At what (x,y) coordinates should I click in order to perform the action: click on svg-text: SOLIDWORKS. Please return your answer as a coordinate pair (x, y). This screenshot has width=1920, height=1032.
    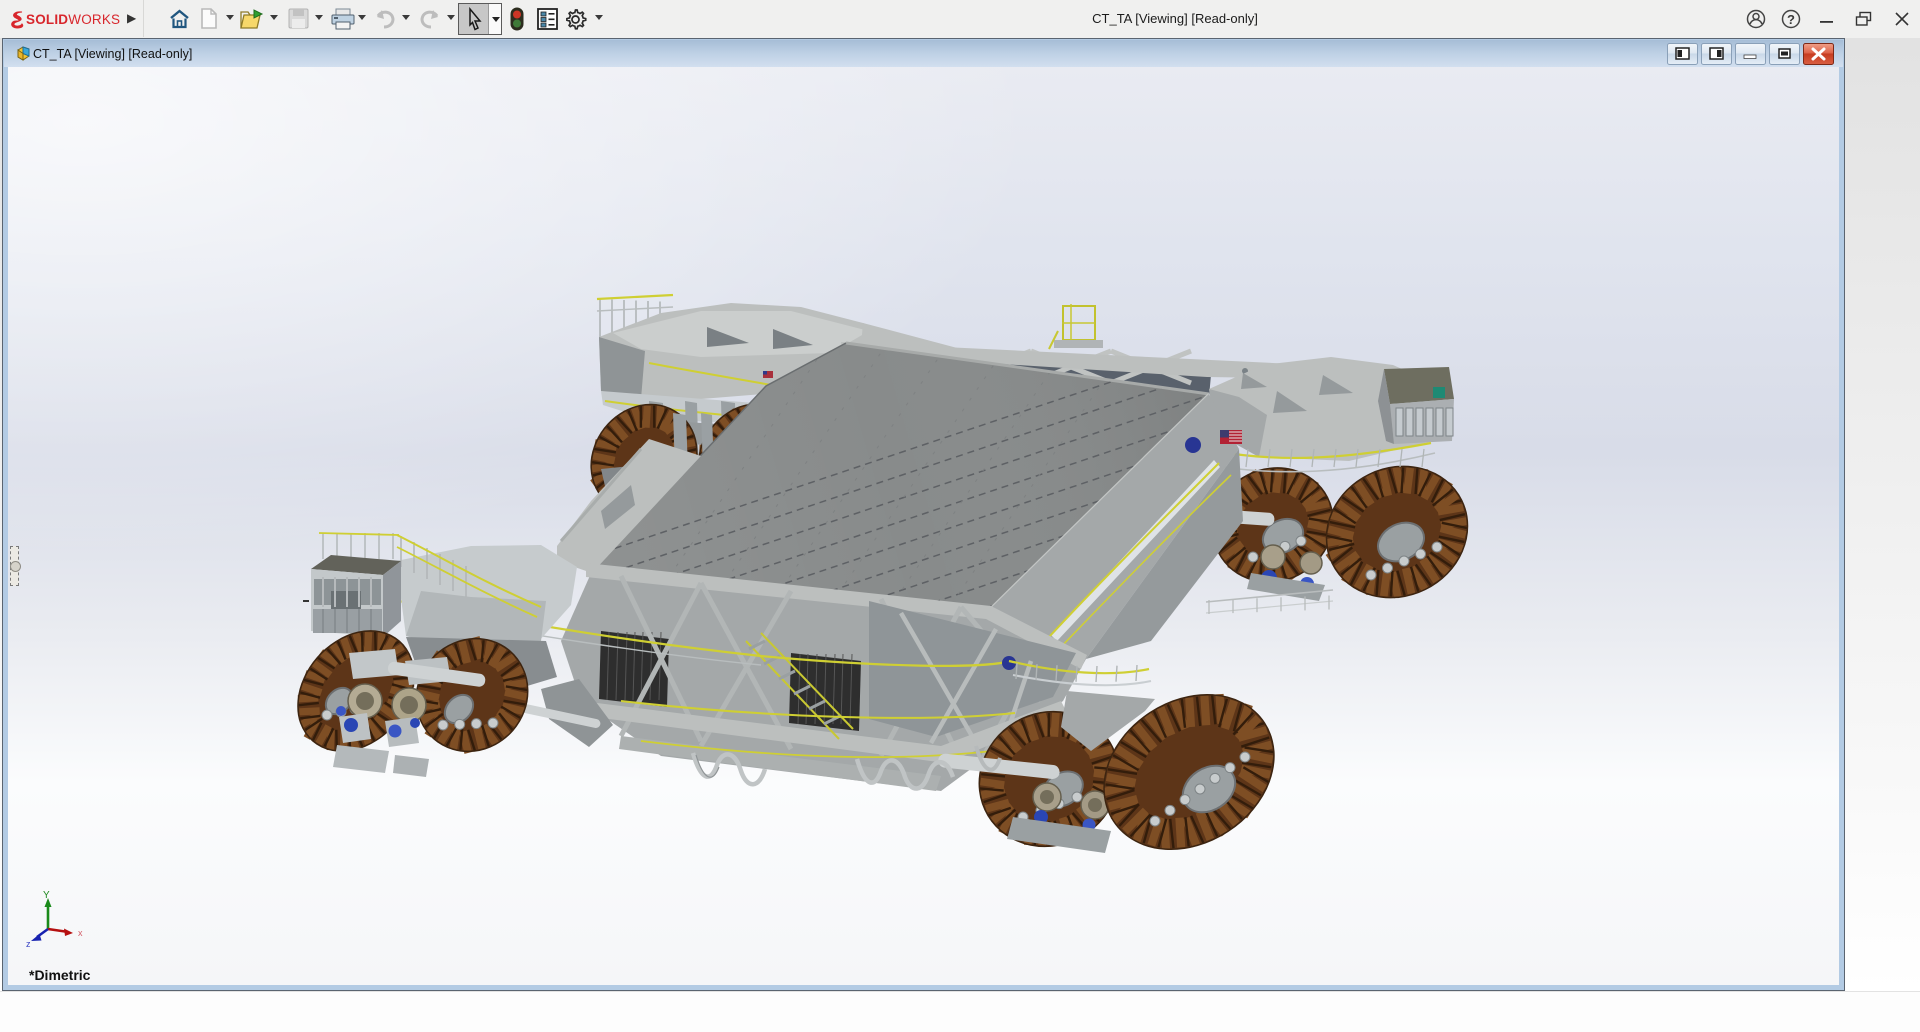
    Looking at the image, I should click on (73, 19).